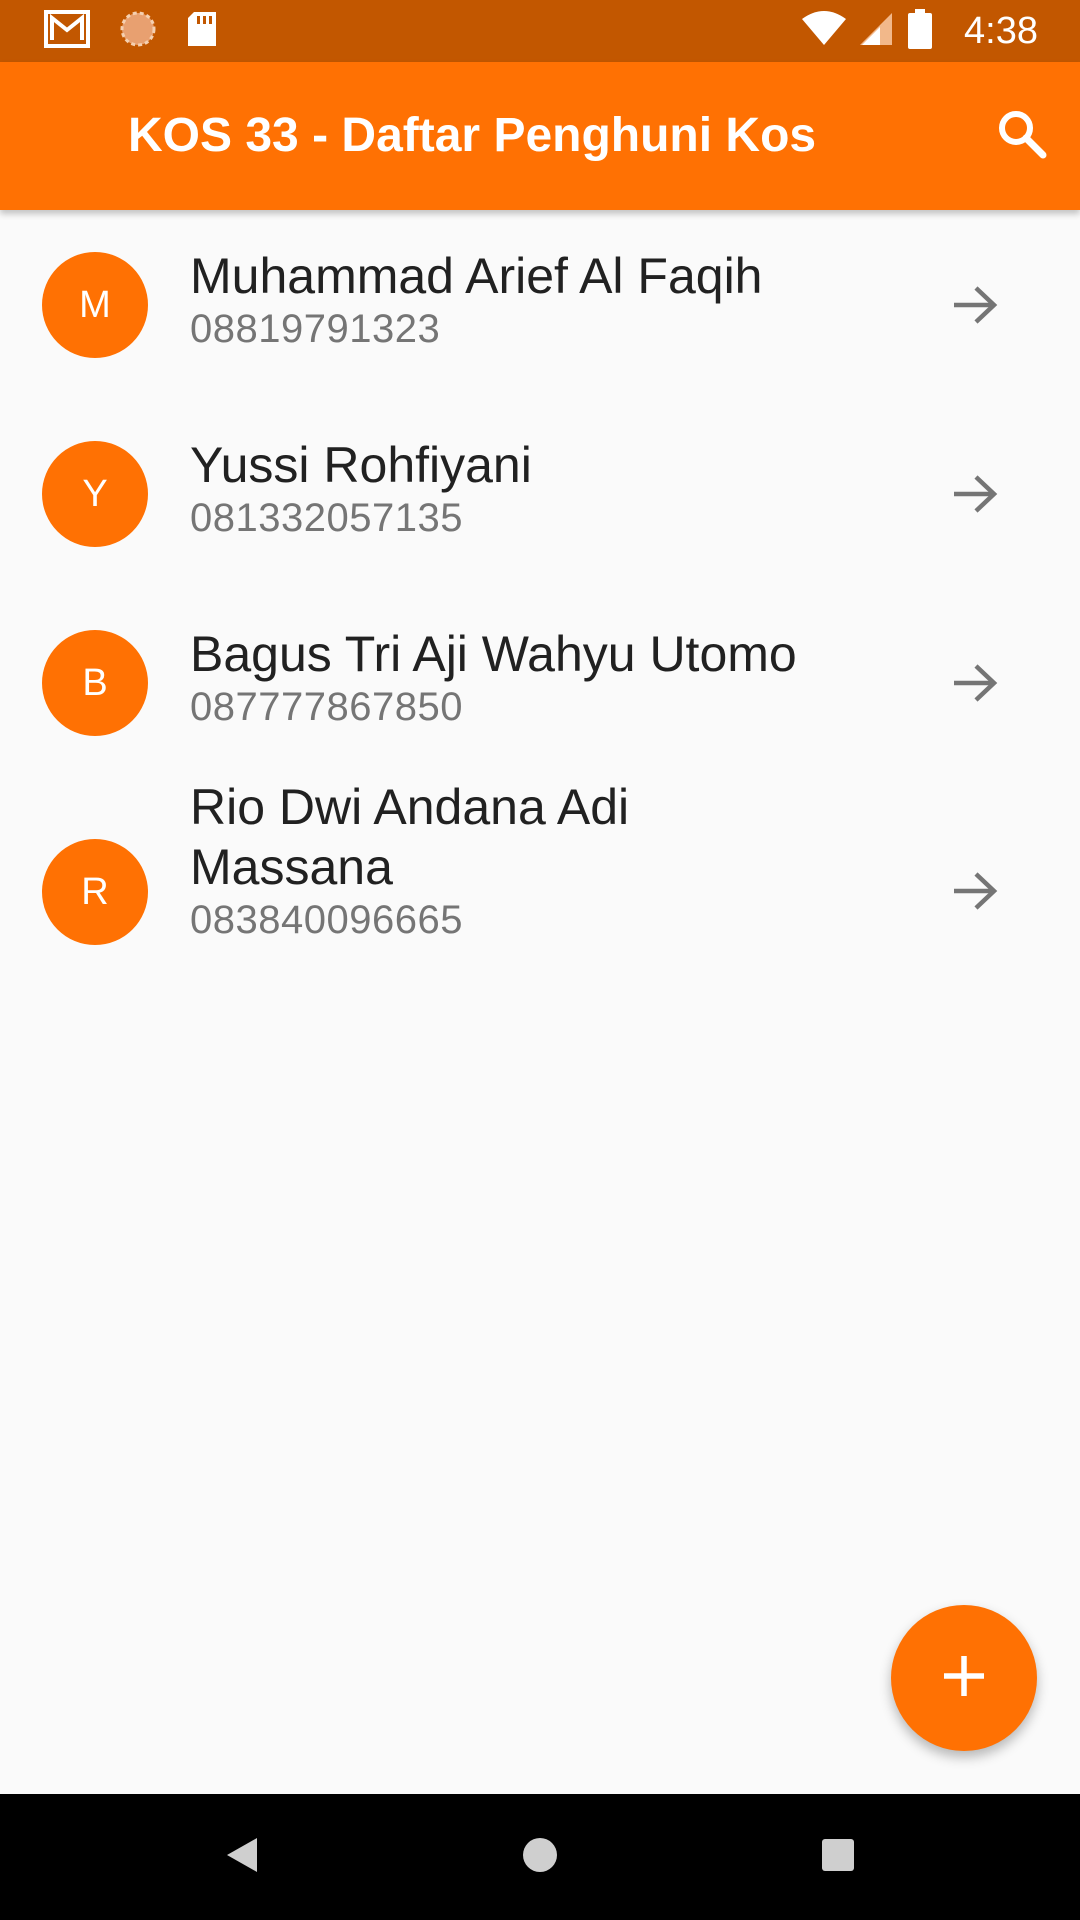  What do you see at coordinates (1001, 30) in the screenshot?
I see `status-time: 4:38` at bounding box center [1001, 30].